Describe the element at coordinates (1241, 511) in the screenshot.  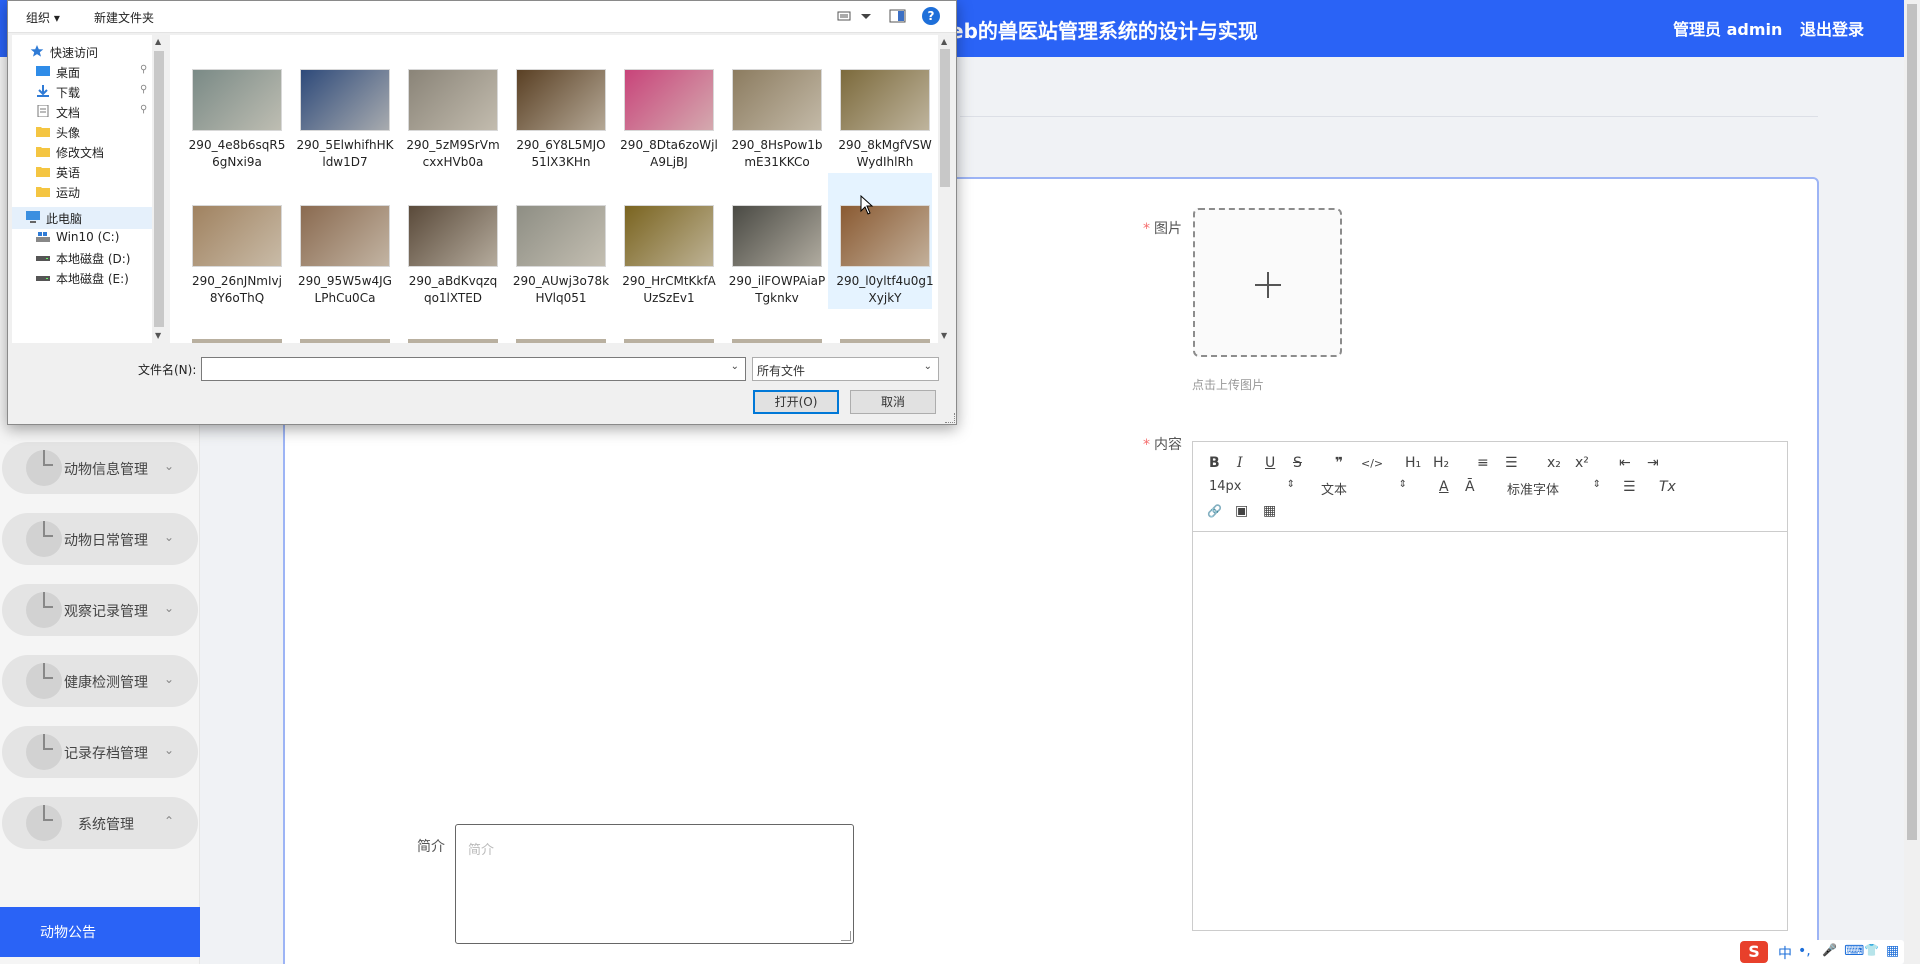
I see `image-button: ▣` at that location.